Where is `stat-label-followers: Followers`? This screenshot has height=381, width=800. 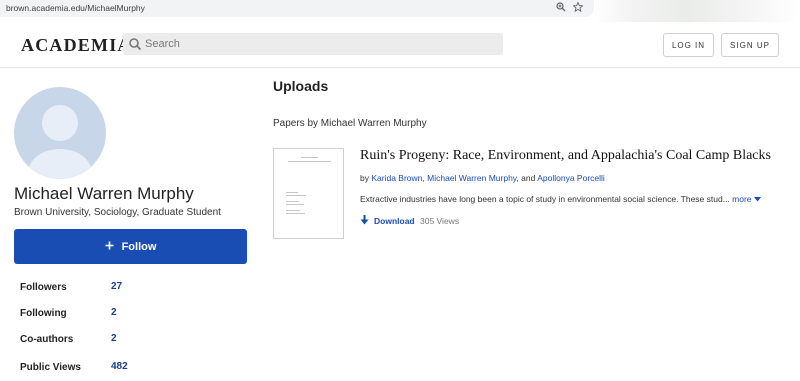
stat-label-followers: Followers is located at coordinates (43, 287).